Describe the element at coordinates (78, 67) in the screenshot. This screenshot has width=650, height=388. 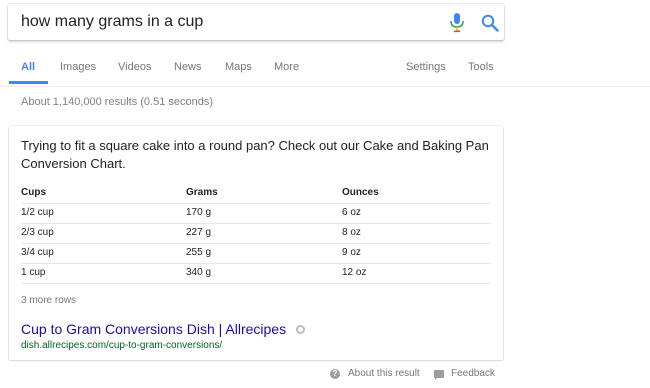
I see `tab-images: Images` at that location.